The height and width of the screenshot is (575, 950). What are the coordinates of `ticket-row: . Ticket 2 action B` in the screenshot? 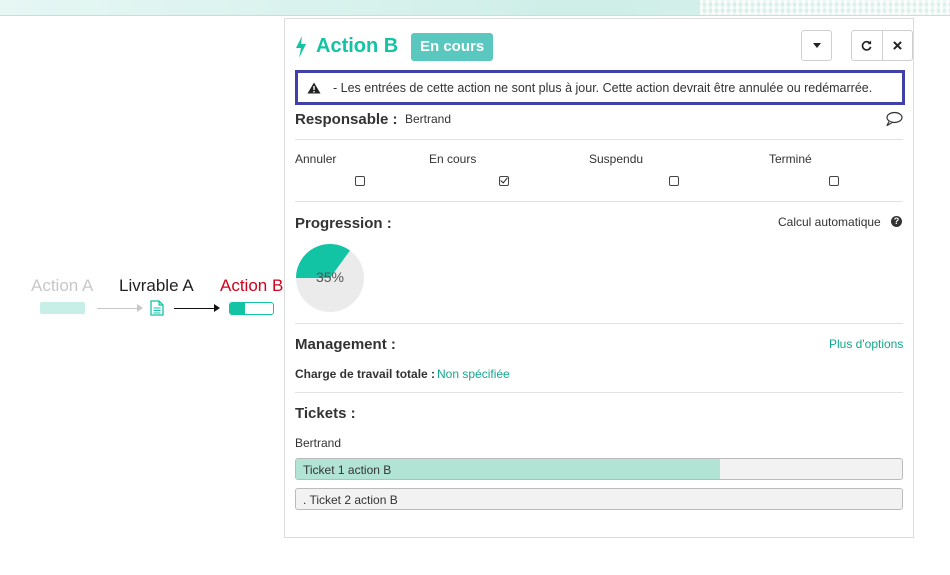 It's located at (599, 499).